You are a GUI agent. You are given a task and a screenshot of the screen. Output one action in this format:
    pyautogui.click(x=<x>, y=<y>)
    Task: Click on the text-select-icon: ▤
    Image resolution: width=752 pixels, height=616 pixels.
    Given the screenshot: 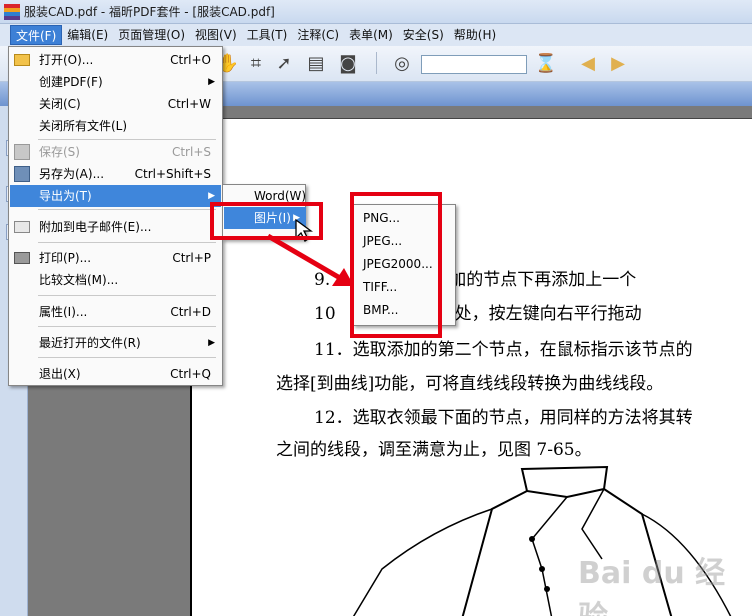 What is the action you would take?
    pyautogui.click(x=316, y=63)
    